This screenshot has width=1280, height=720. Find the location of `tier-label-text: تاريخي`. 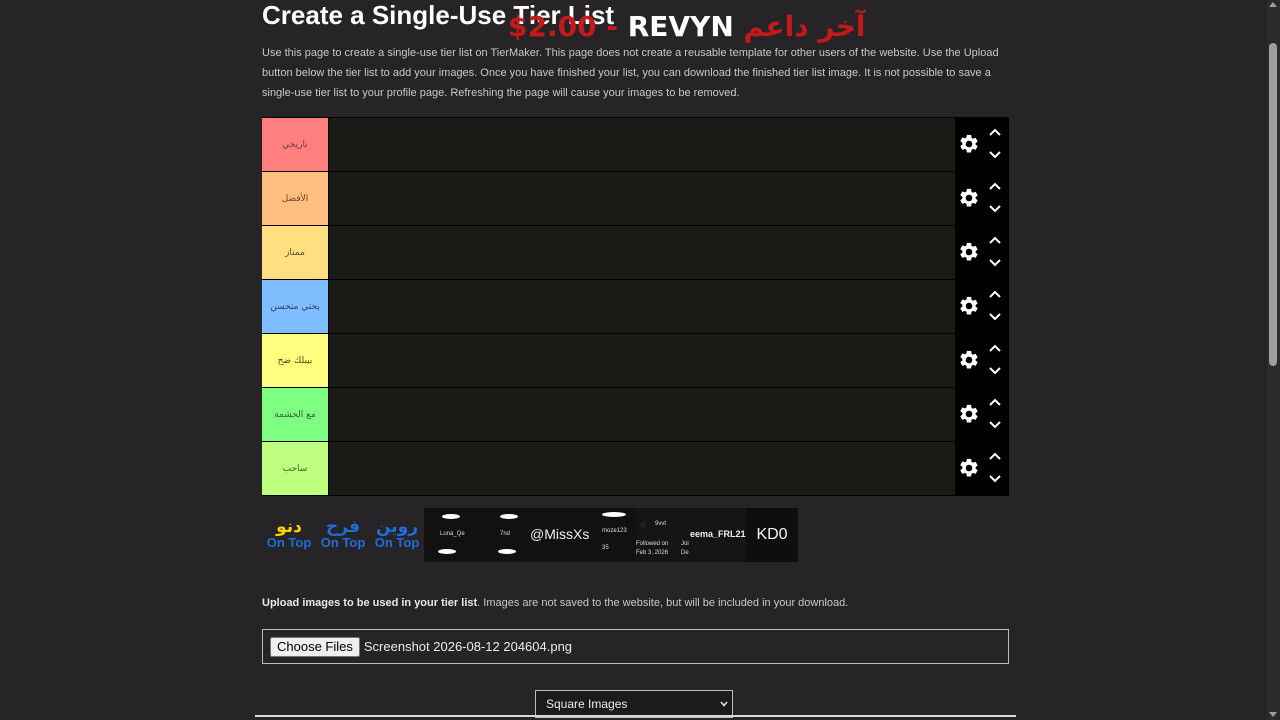

tier-label-text: تاريخي is located at coordinates (295, 144).